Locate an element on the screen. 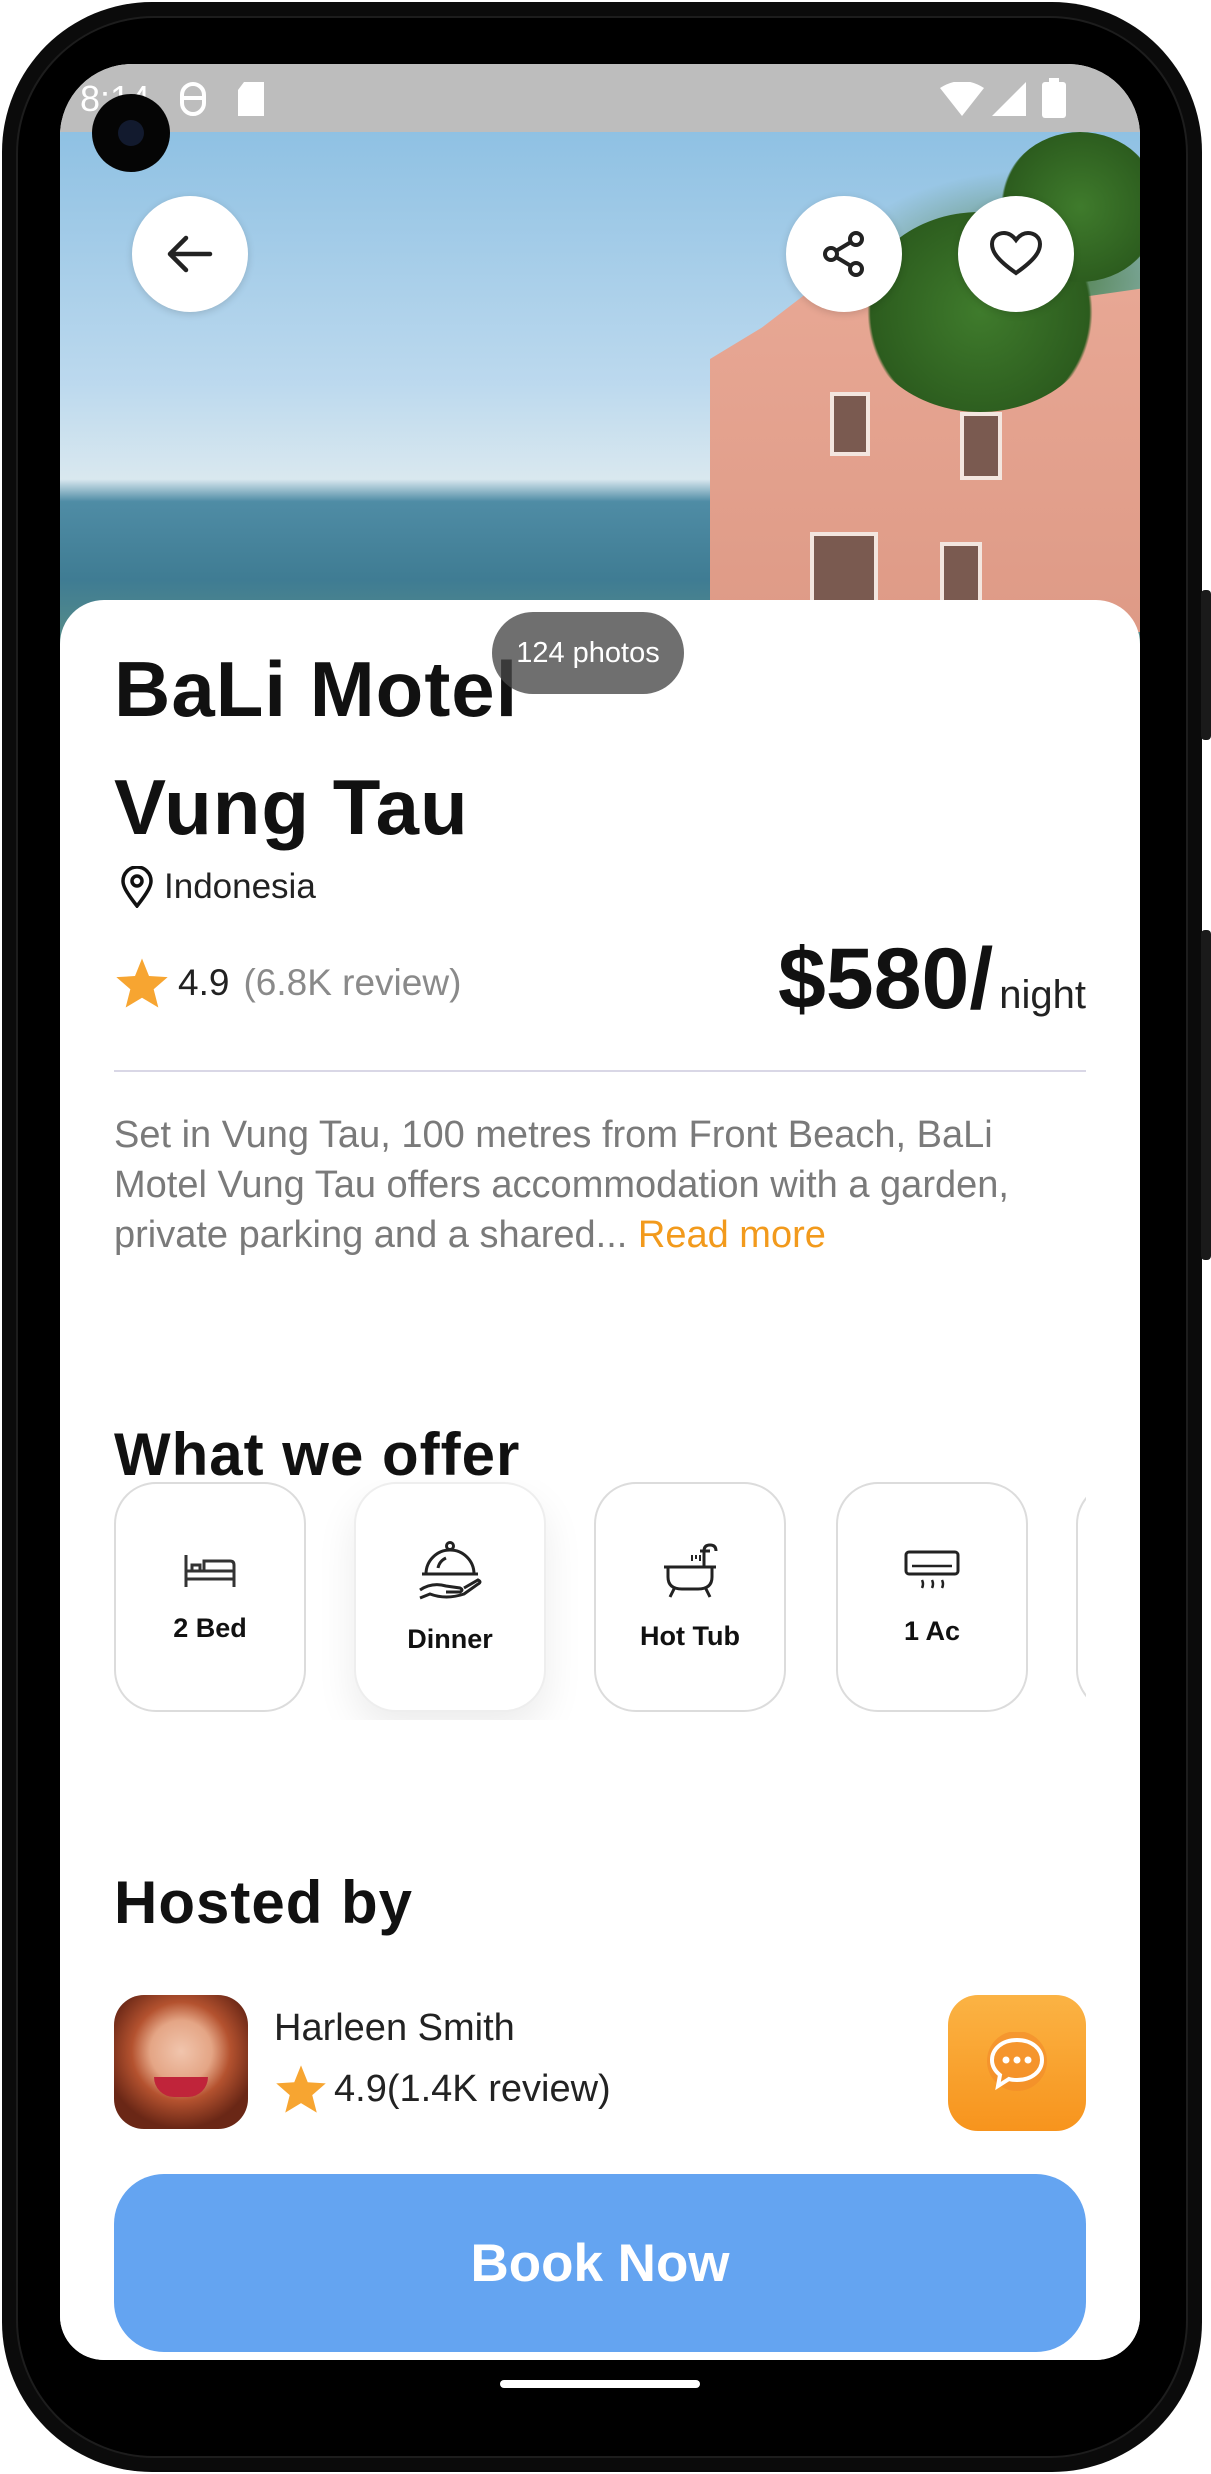  share-icon is located at coordinates (843, 254).